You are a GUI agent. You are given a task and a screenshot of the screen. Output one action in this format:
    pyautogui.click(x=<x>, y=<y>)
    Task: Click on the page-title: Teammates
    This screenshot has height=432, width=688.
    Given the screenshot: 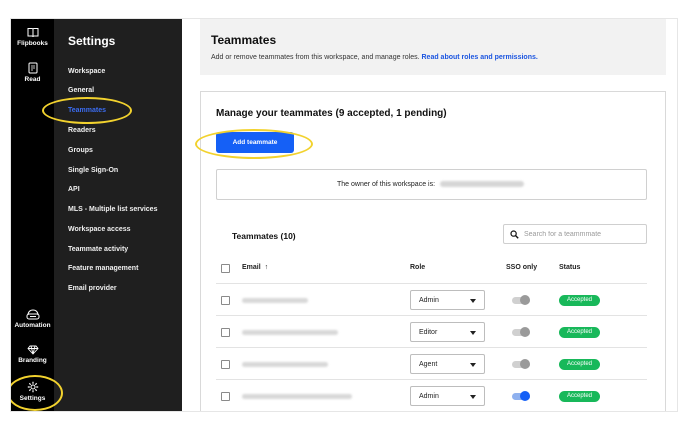 What is the action you would take?
    pyautogui.click(x=244, y=40)
    